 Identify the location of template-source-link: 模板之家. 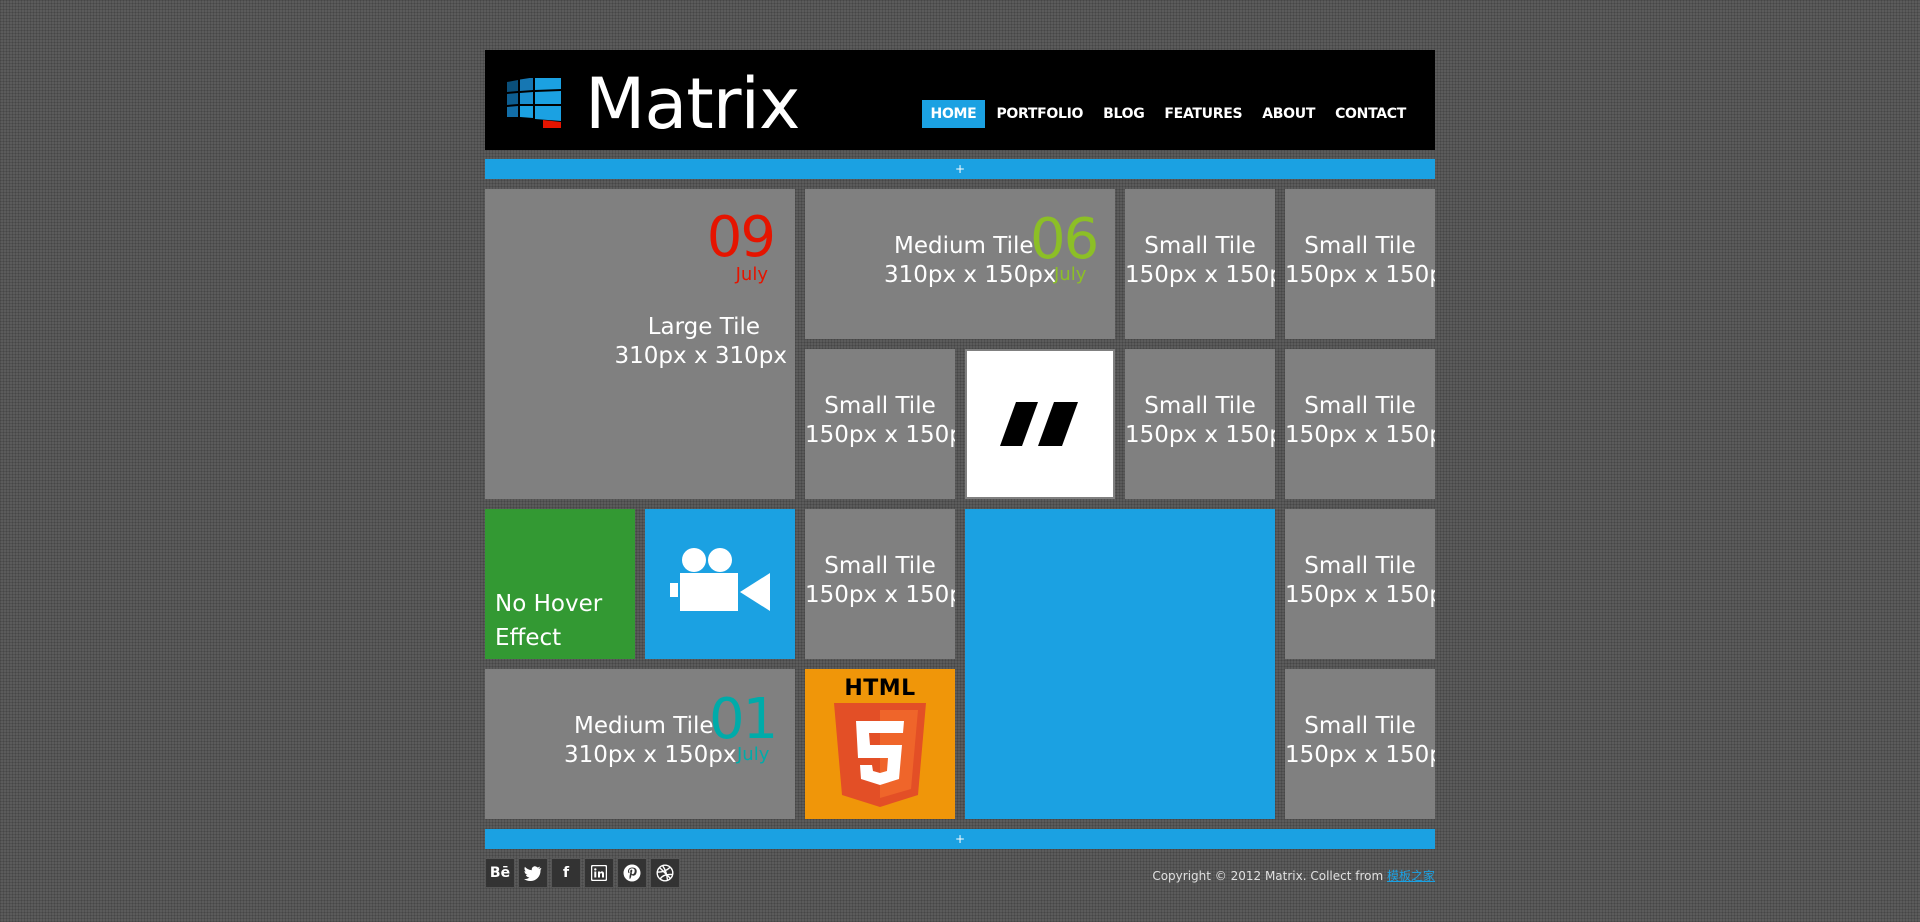
(1411, 876).